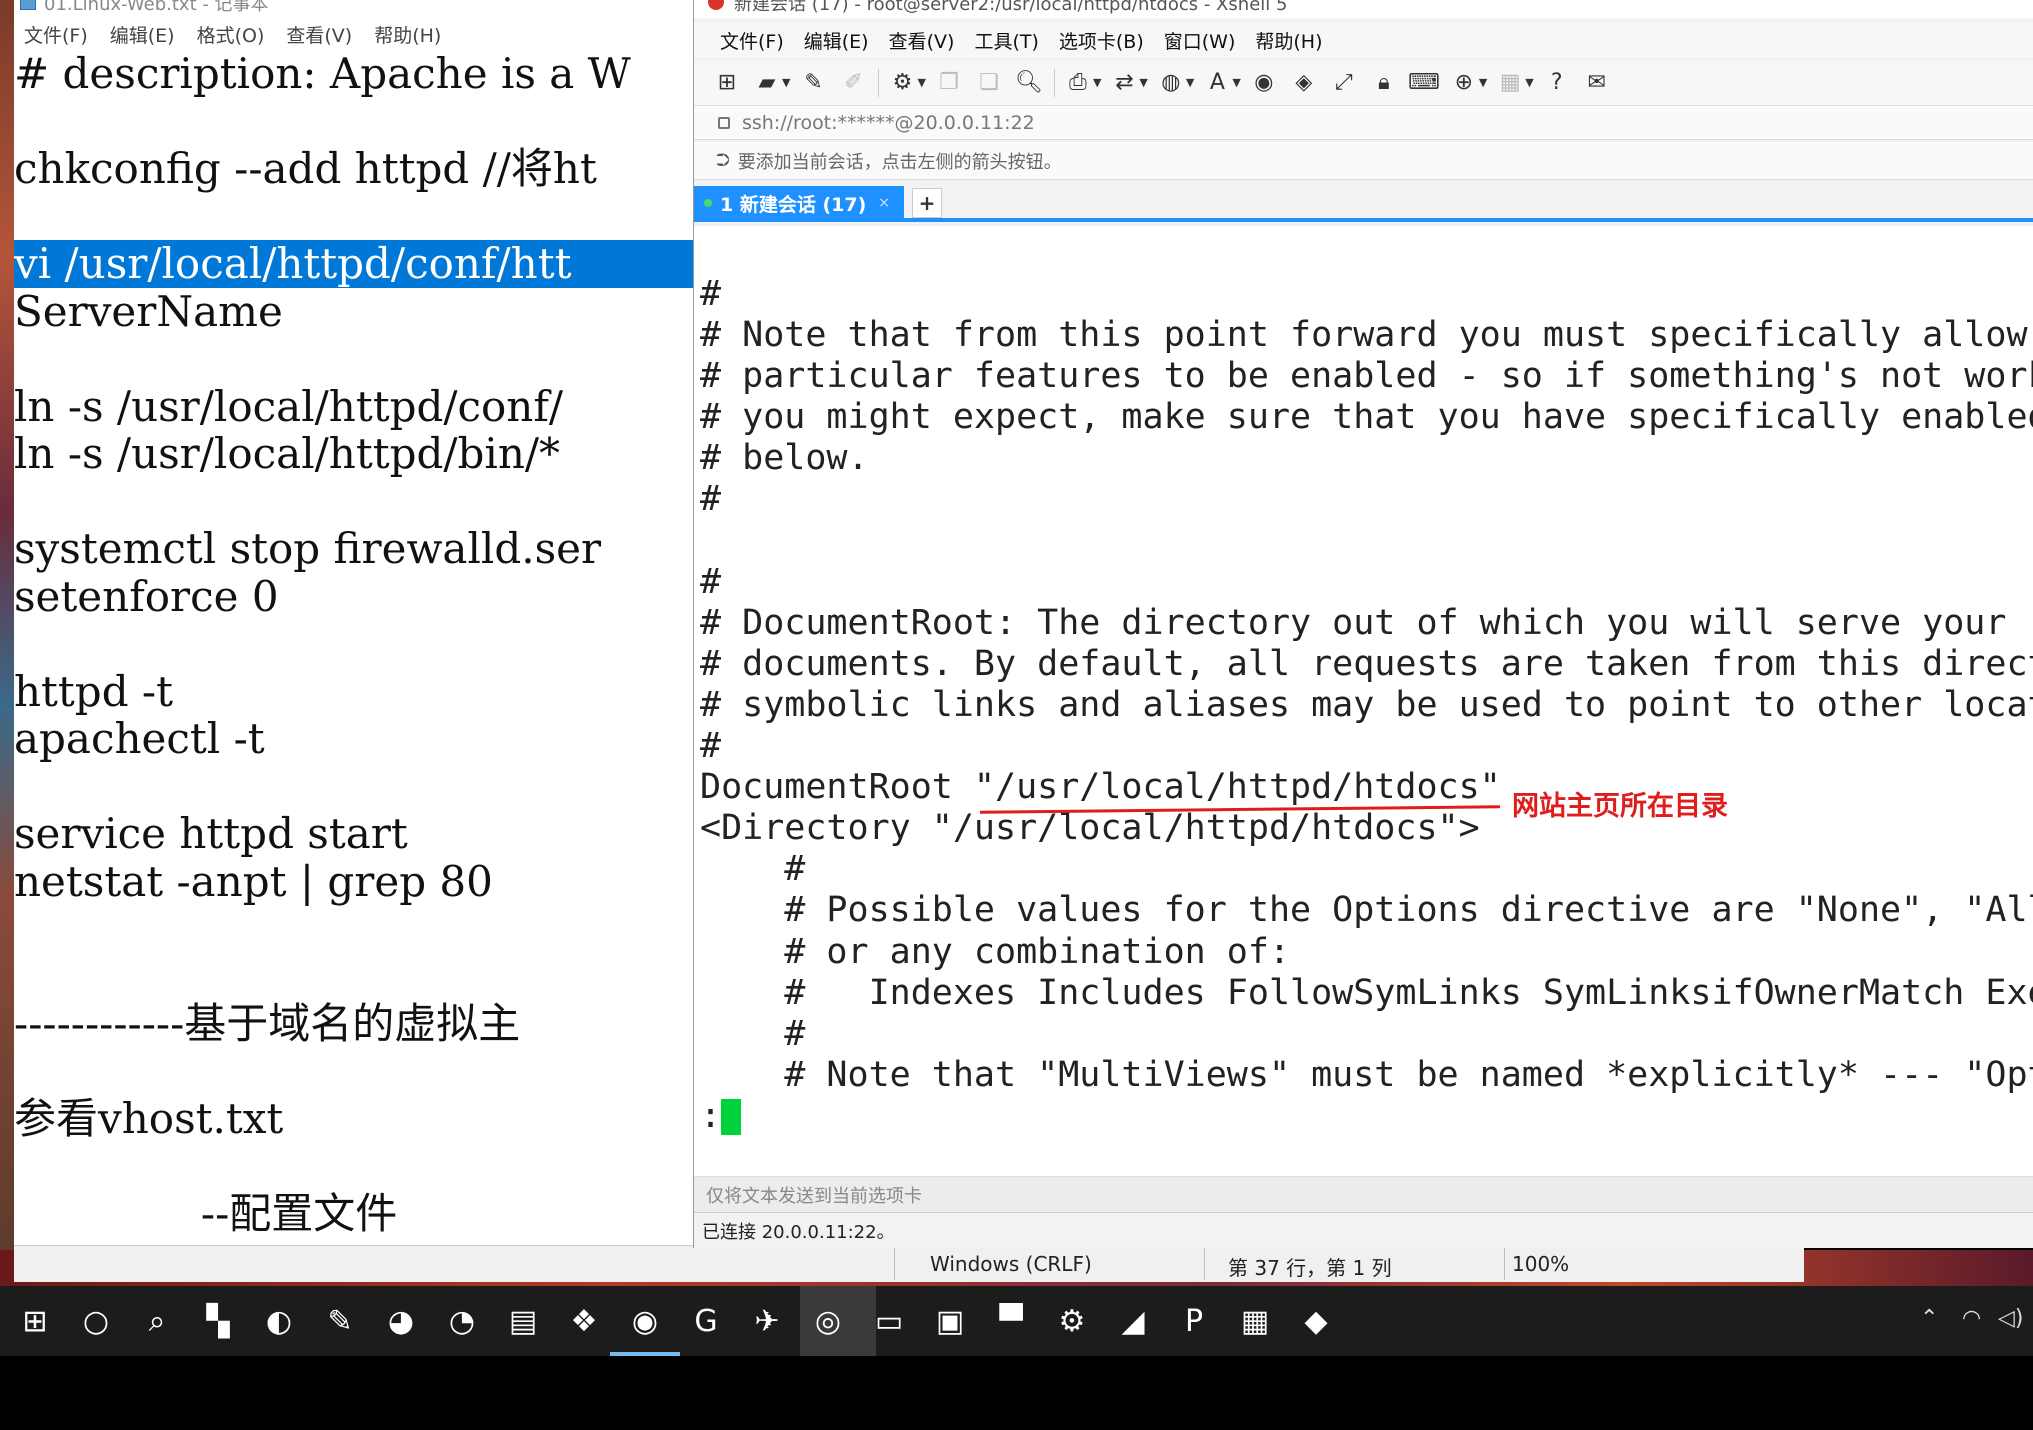  Describe the element at coordinates (1006, 40) in the screenshot. I see `xshell-menu-tools: 工具(T)` at that location.